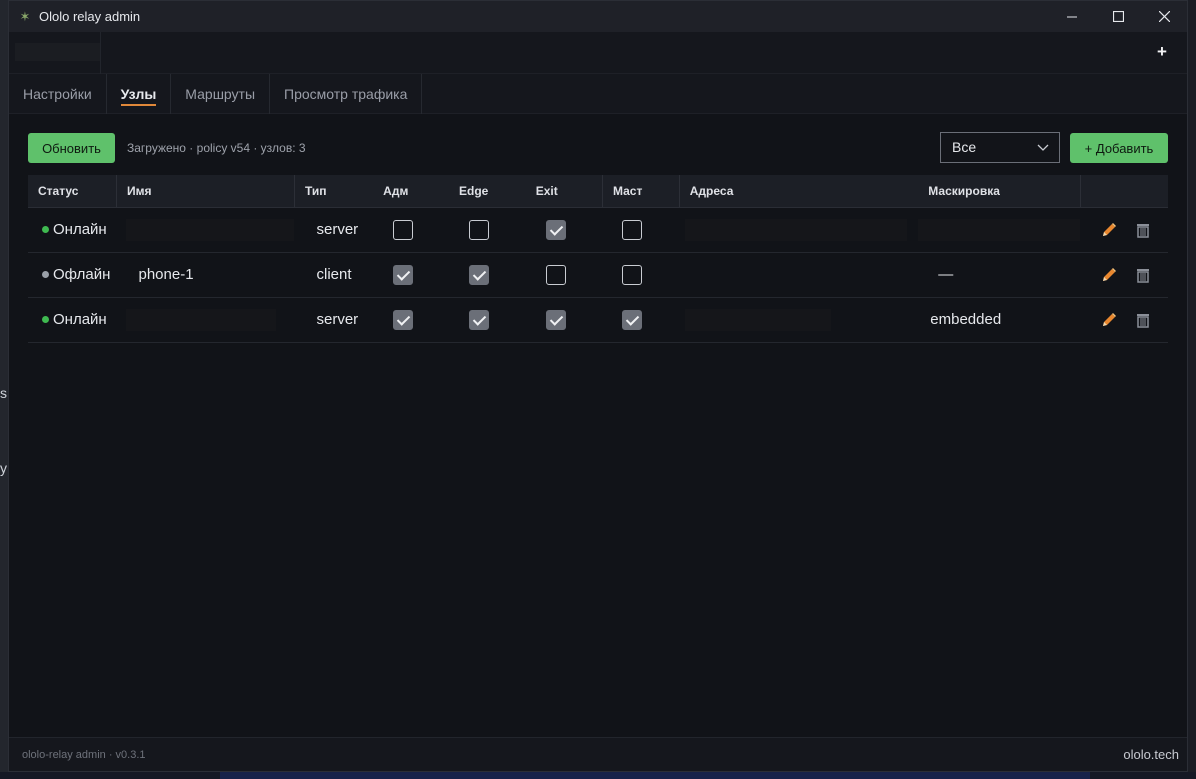  Describe the element at coordinates (205, 191) in the screenshot. I see `header-name: Имя` at that location.